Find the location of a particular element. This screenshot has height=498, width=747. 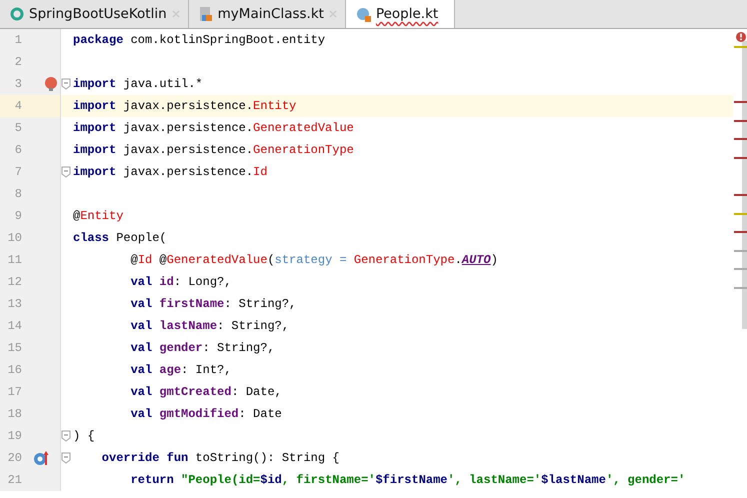

override-icon is located at coordinates (41, 458).